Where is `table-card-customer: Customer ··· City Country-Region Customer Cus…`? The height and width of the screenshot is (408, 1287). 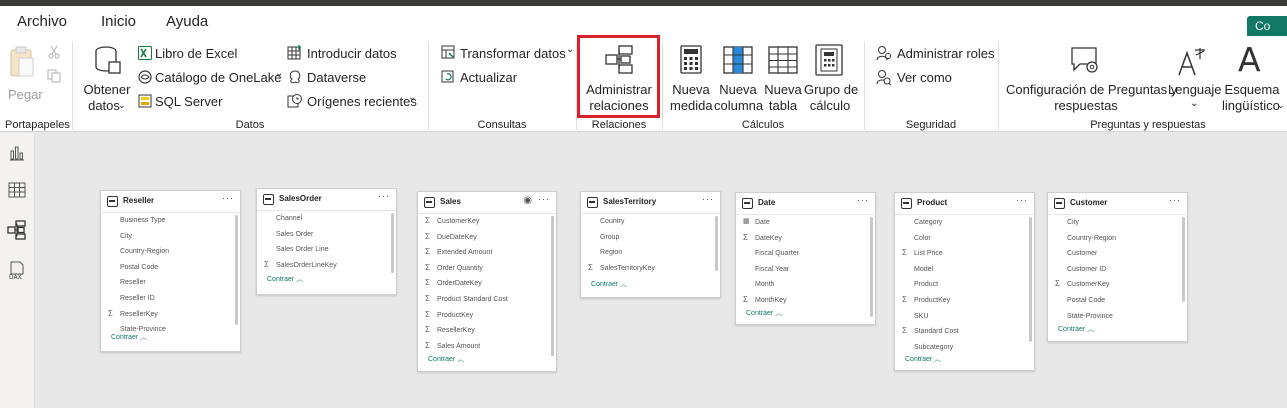
table-card-customer: Customer ··· City Country-Region Customer Cus… is located at coordinates (1117, 267).